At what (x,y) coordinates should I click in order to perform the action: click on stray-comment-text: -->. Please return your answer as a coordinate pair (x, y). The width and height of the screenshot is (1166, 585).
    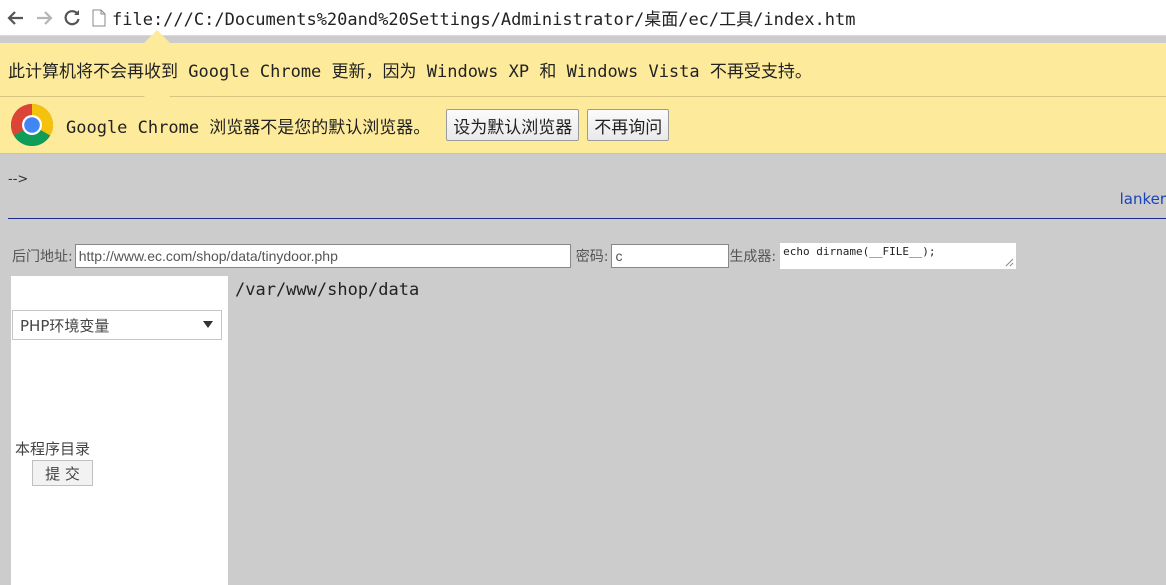
    Looking at the image, I should click on (18, 179).